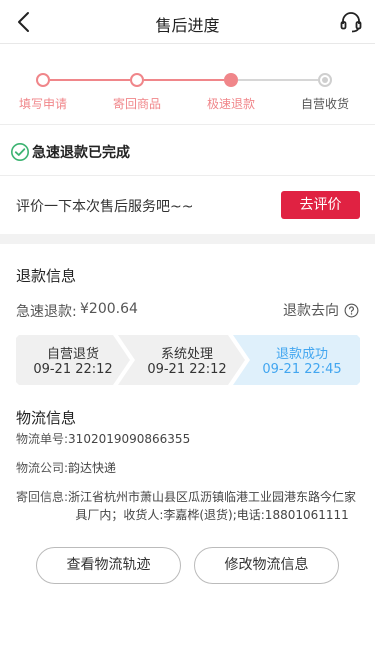  I want to click on courier-company-row: 物流公司:韵达快递, so click(66, 468).